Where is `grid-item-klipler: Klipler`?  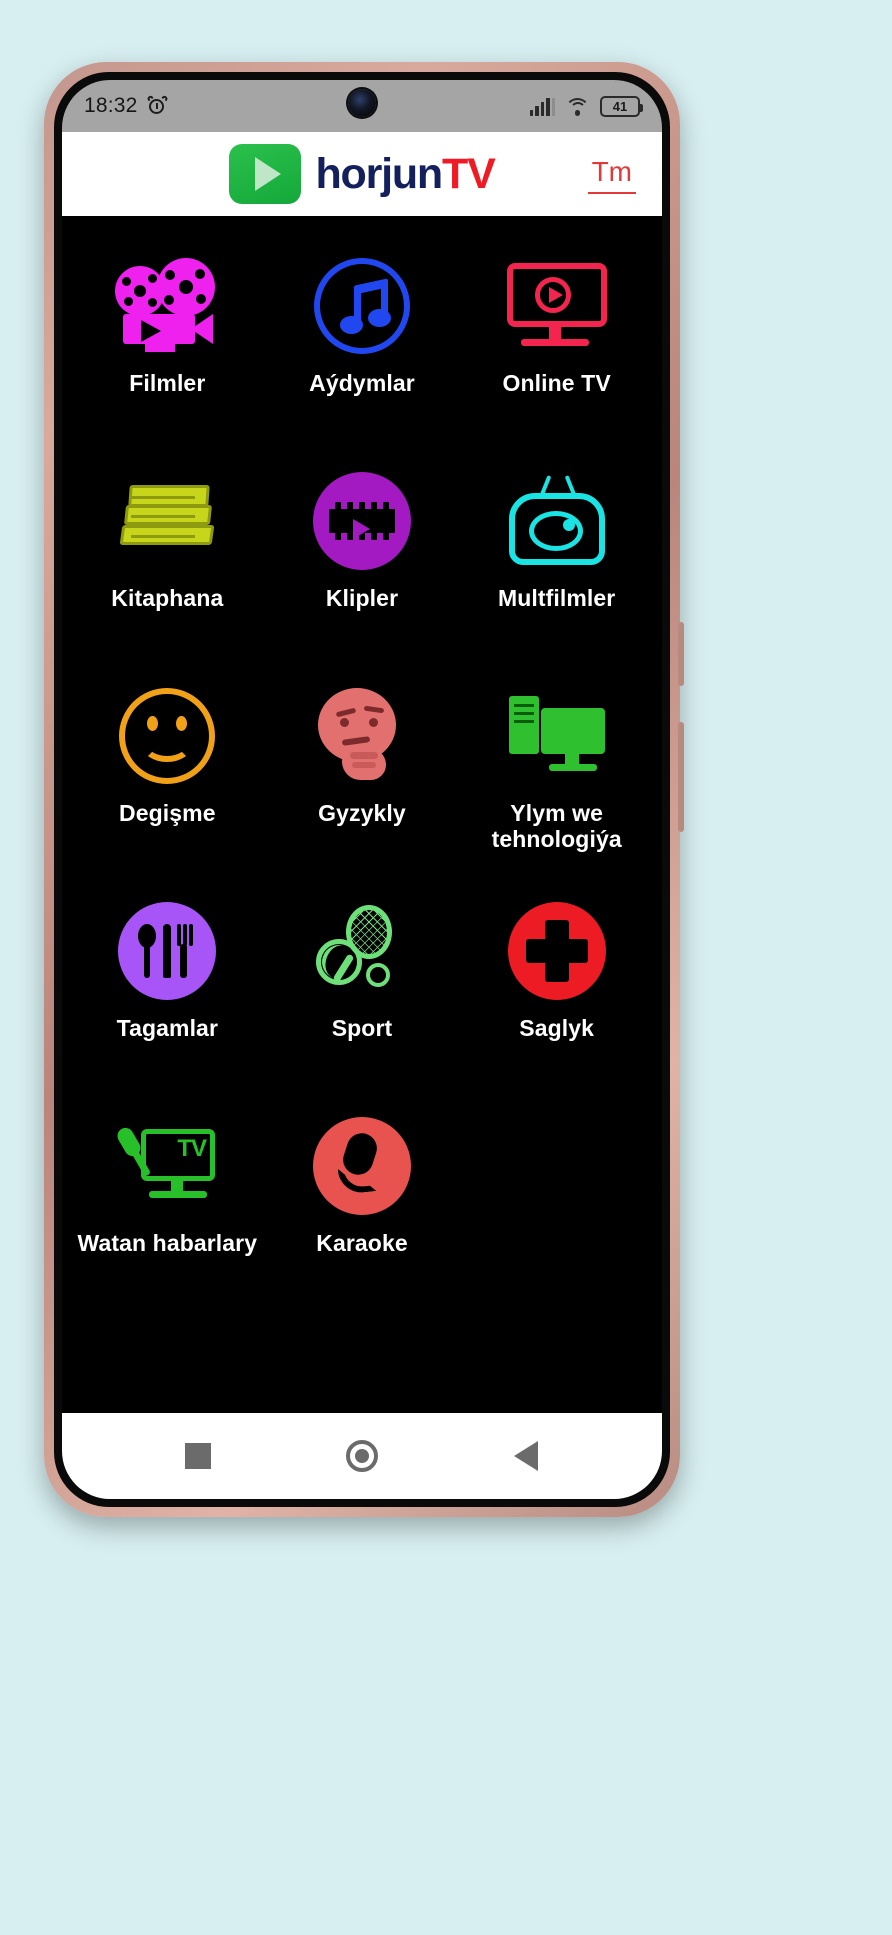 grid-item-klipler: Klipler is located at coordinates (362, 562).